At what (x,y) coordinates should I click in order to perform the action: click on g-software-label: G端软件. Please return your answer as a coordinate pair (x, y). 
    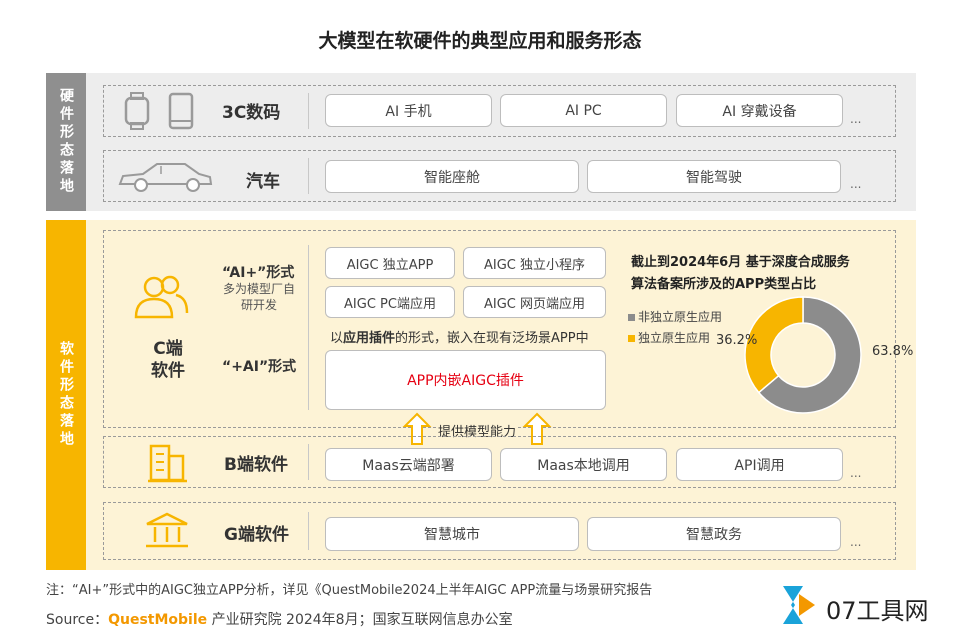
    Looking at the image, I should click on (256, 535).